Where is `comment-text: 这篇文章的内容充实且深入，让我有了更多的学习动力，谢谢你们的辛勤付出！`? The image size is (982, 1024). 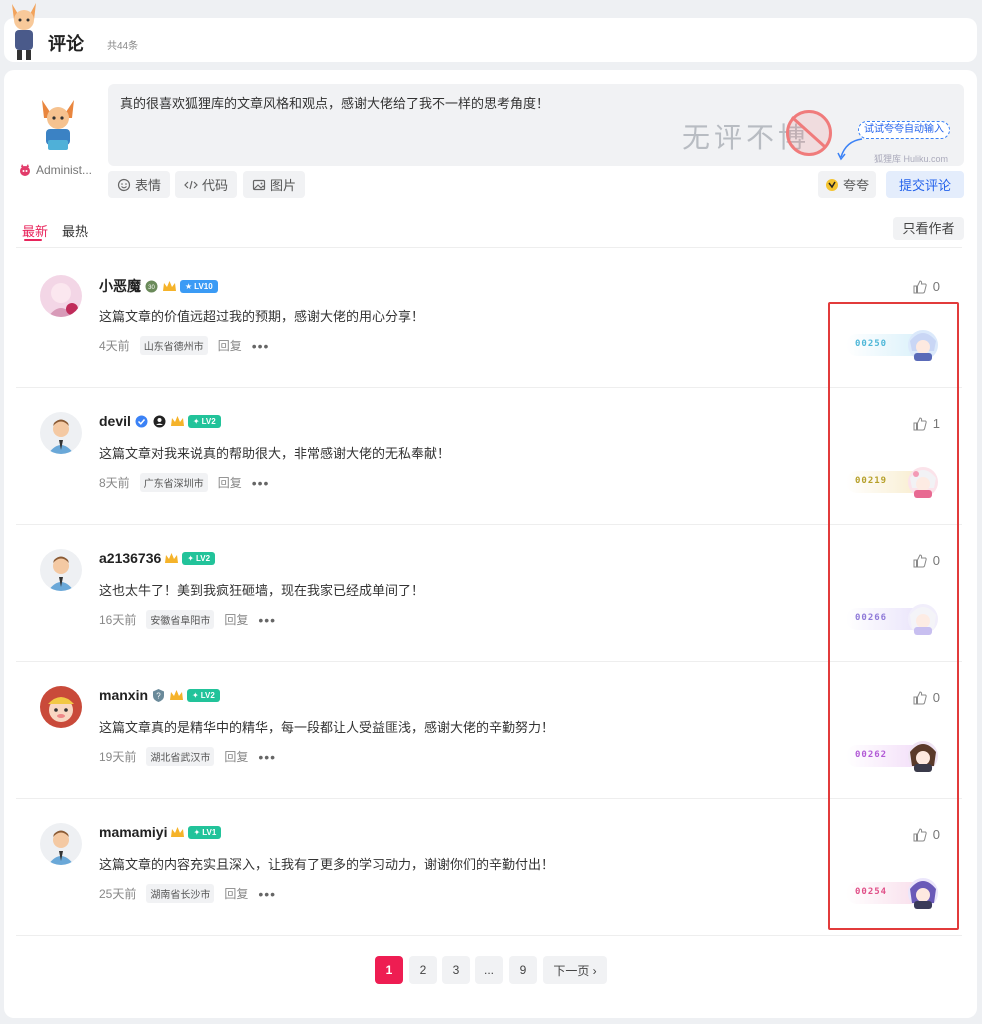
comment-text: 这篇文章的内容充实且深入，让我有了更多的学习动力，谢谢你们的辛勤付出！ is located at coordinates (327, 864).